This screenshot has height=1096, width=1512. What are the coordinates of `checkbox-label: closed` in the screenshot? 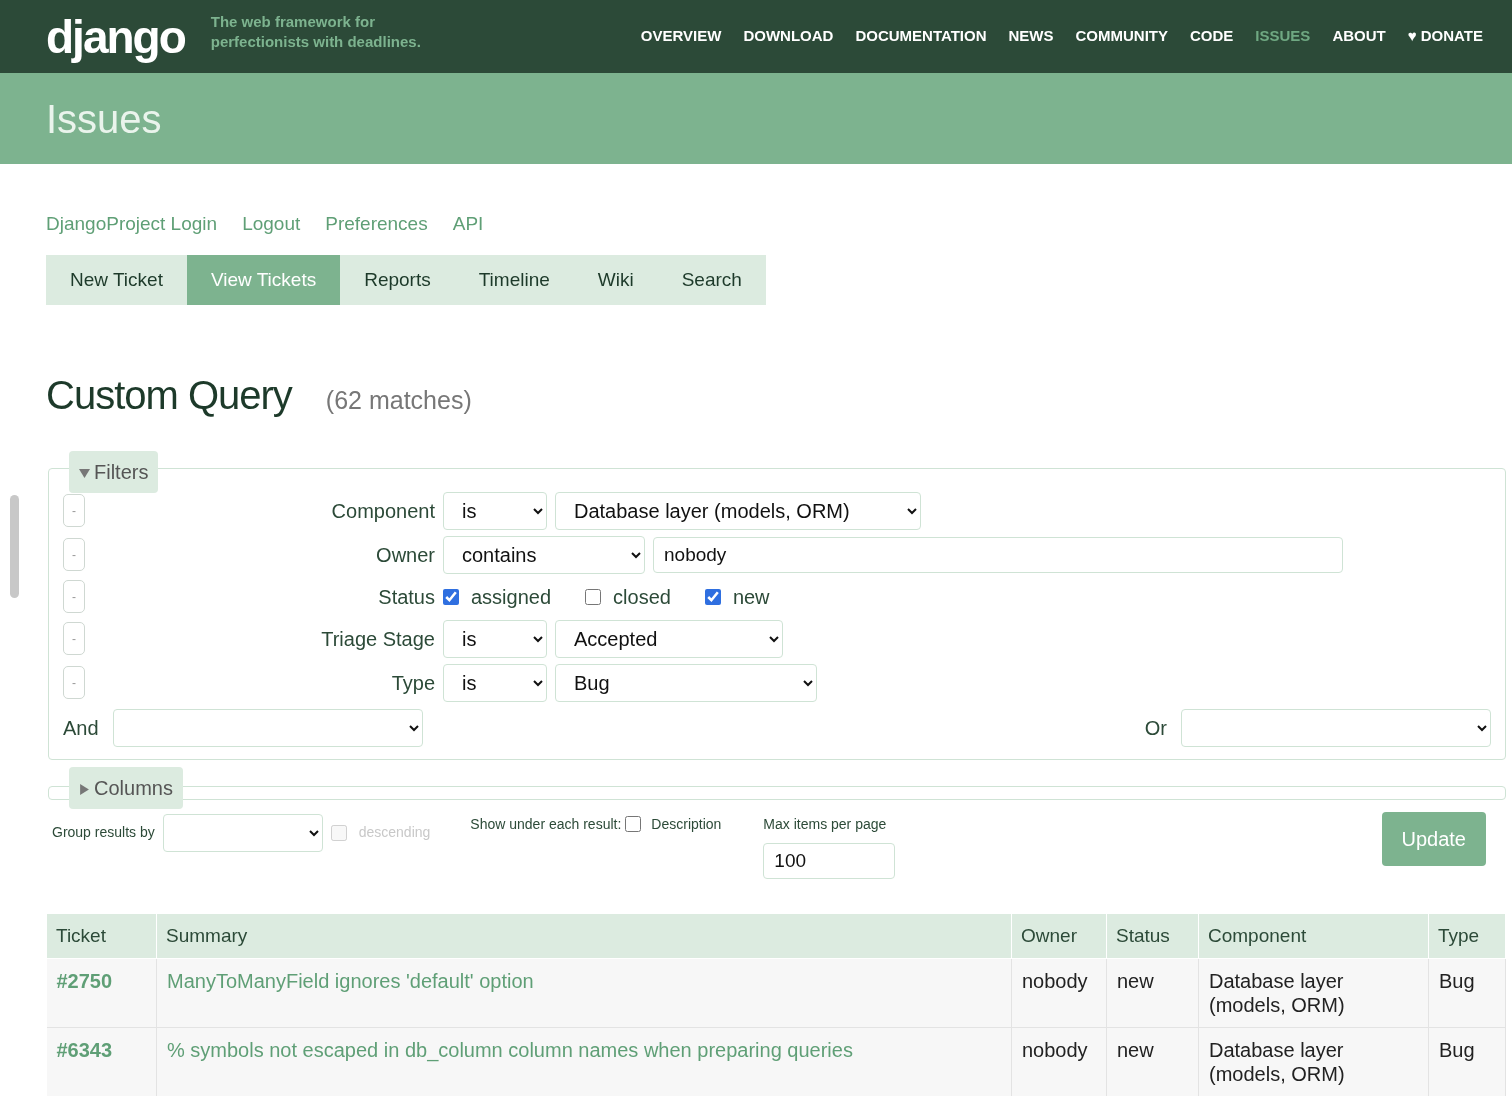 It's located at (642, 597).